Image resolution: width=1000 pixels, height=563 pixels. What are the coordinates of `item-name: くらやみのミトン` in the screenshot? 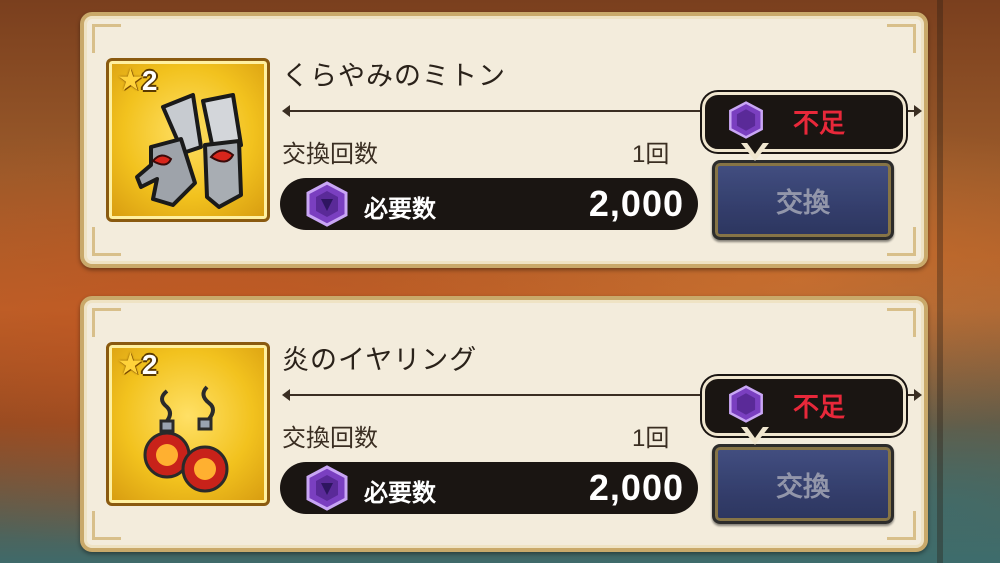 It's located at (394, 76).